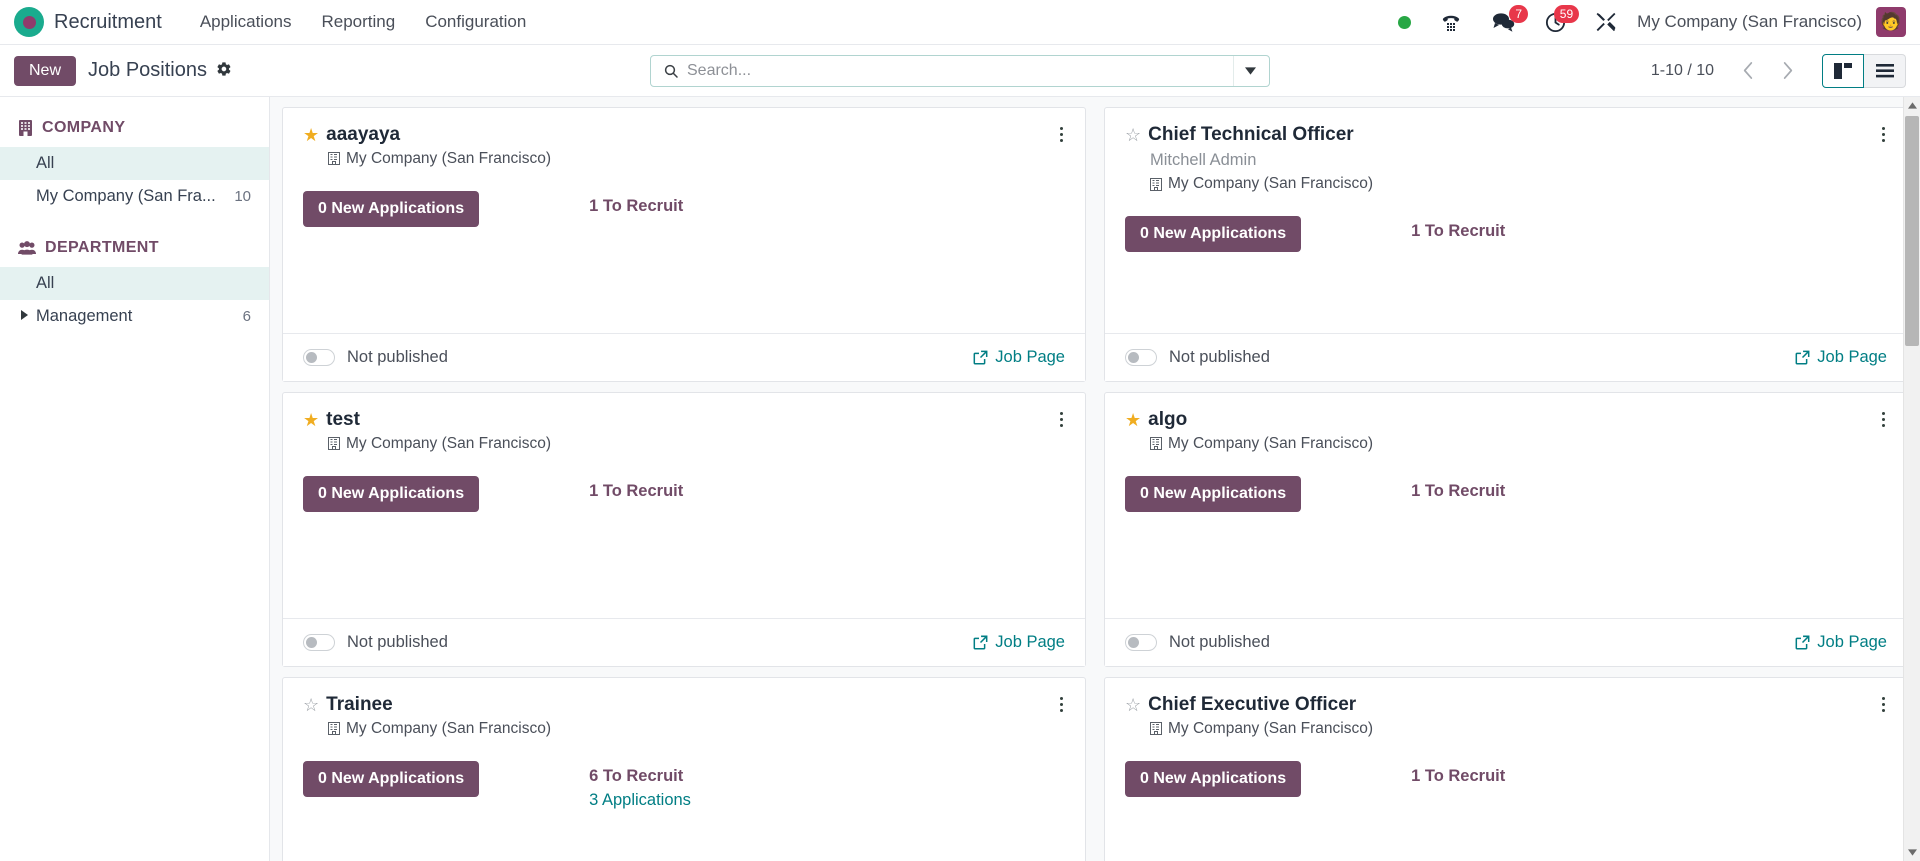 This screenshot has height=861, width=1920. I want to click on card-title: Chief Technical Officer, so click(1251, 135).